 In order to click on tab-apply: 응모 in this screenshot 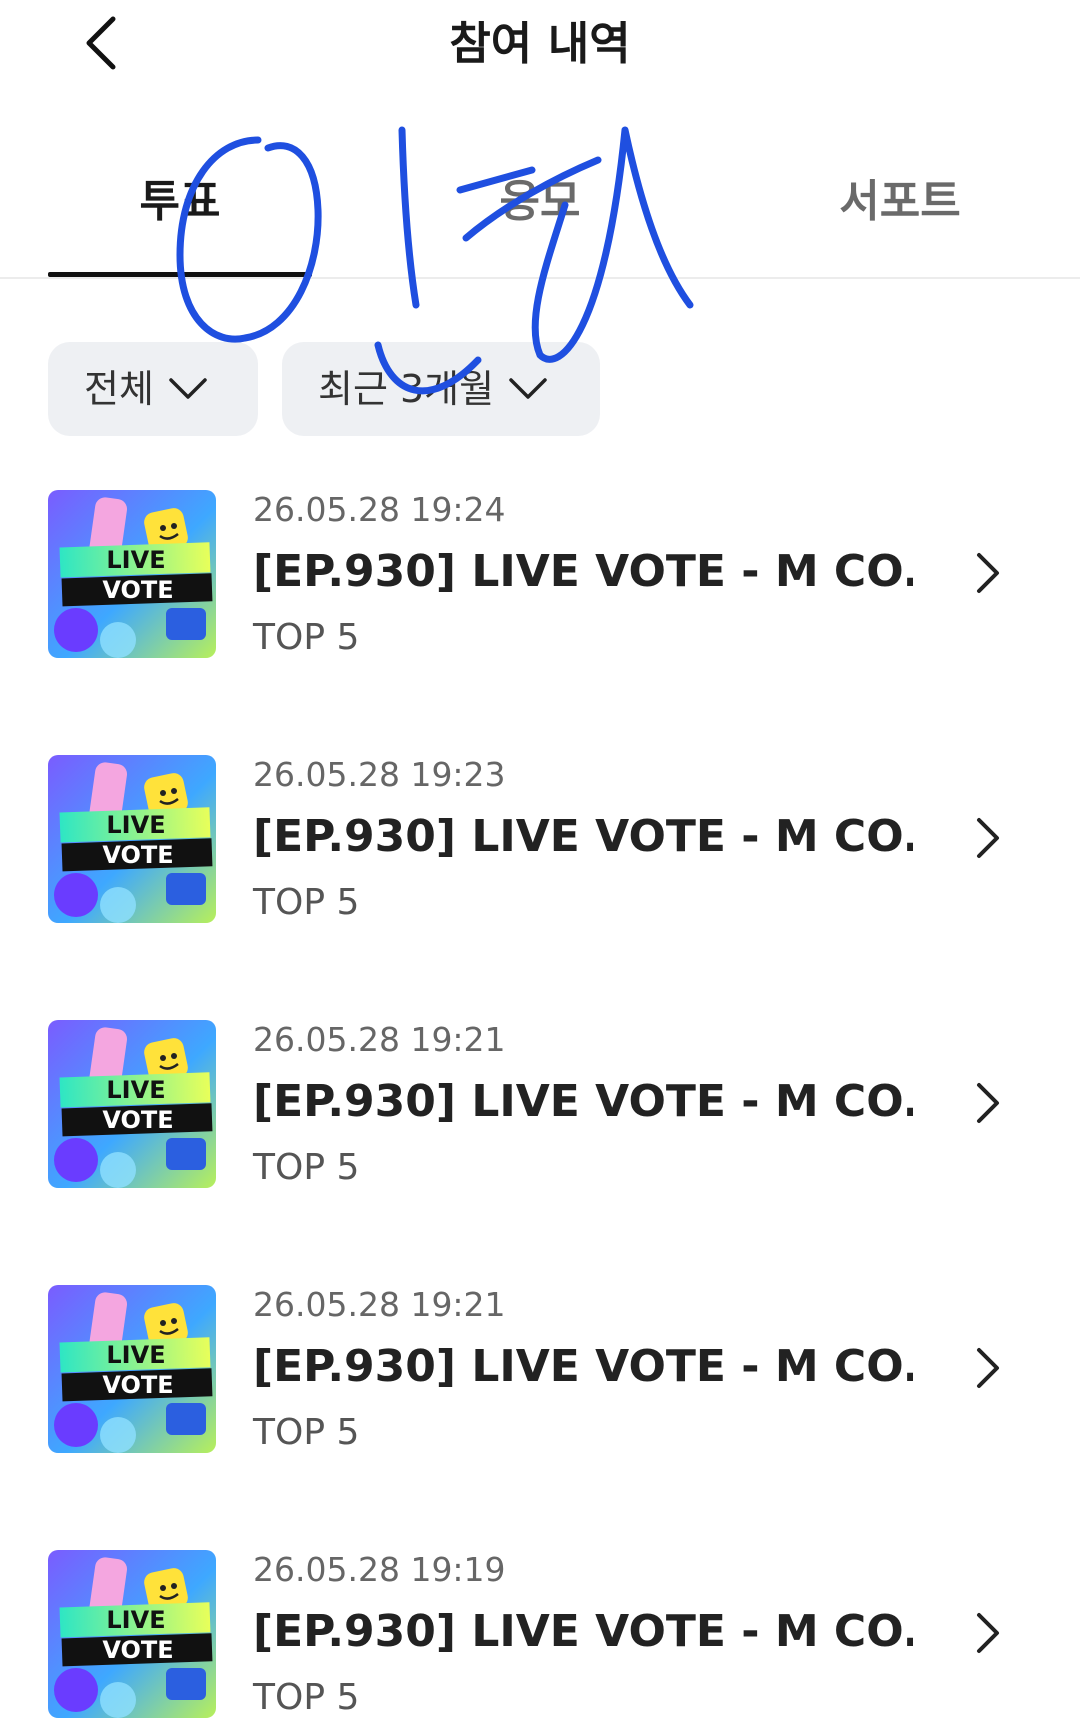, I will do `click(540, 202)`.